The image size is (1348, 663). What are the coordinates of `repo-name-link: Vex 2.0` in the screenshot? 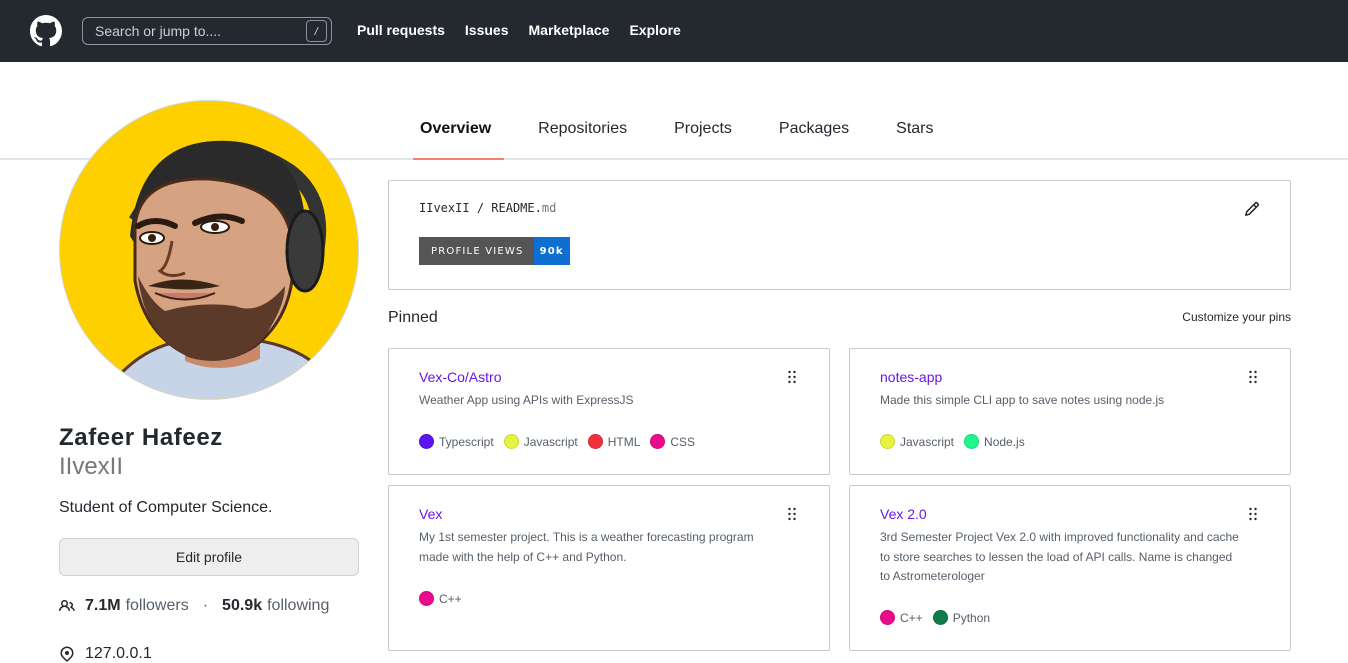 It's located at (903, 514).